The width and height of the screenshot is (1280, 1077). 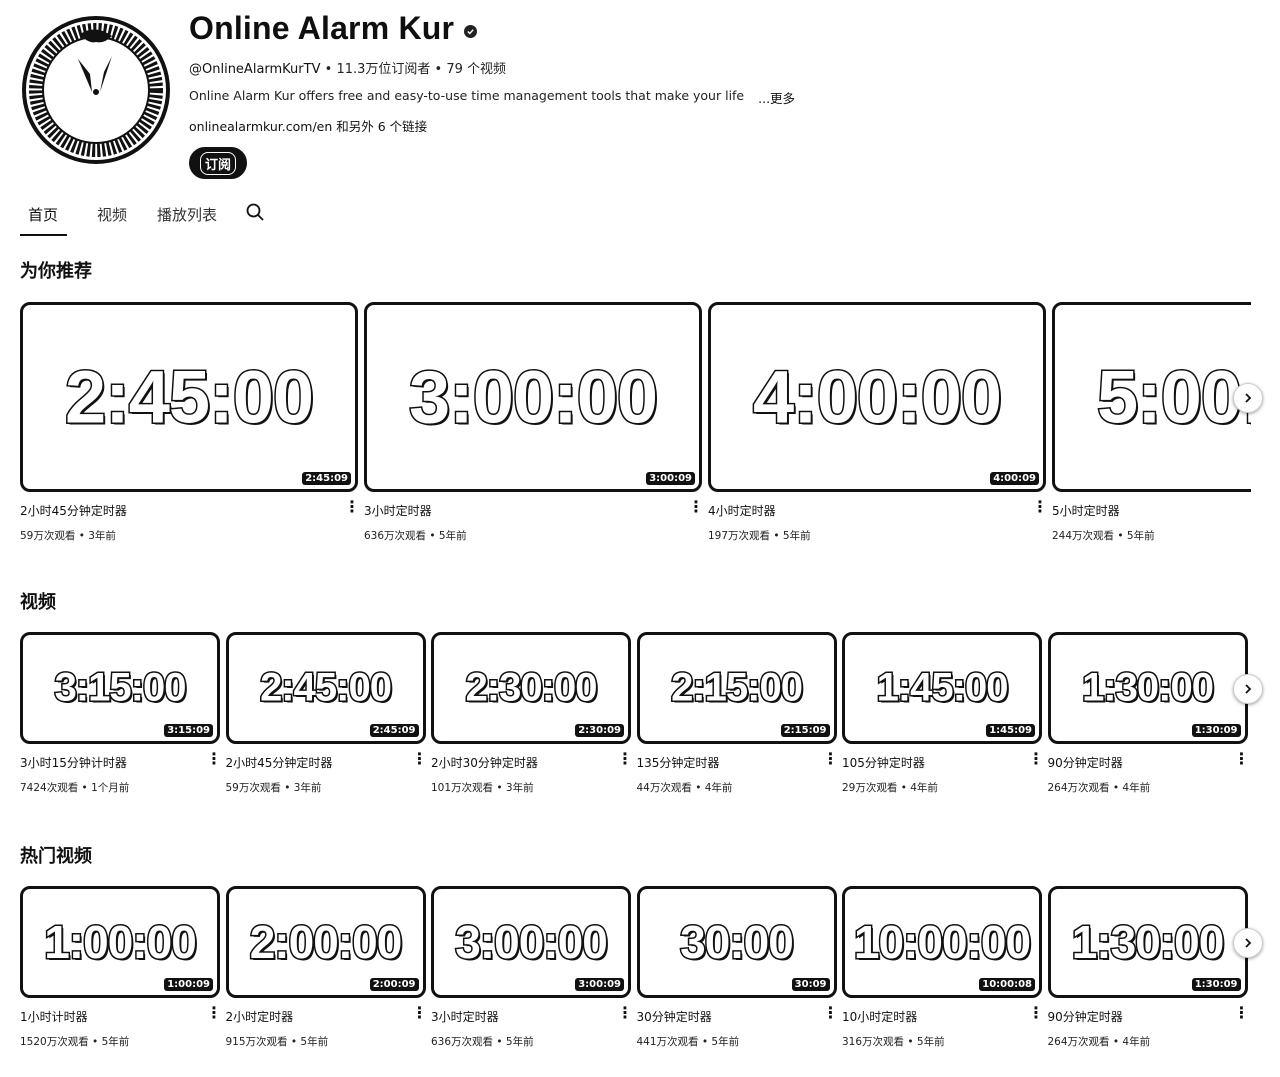 What do you see at coordinates (73, 762) in the screenshot?
I see `video-title: 3小时15分钟计时器` at bounding box center [73, 762].